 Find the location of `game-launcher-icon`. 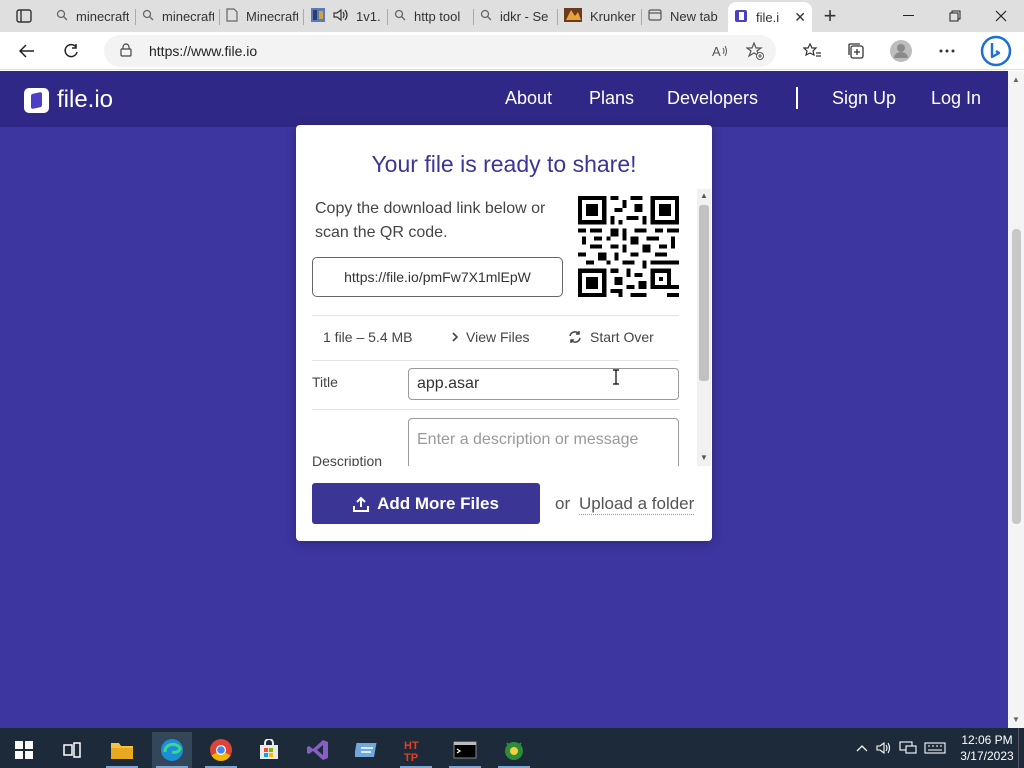

game-launcher-icon is located at coordinates (514, 751).